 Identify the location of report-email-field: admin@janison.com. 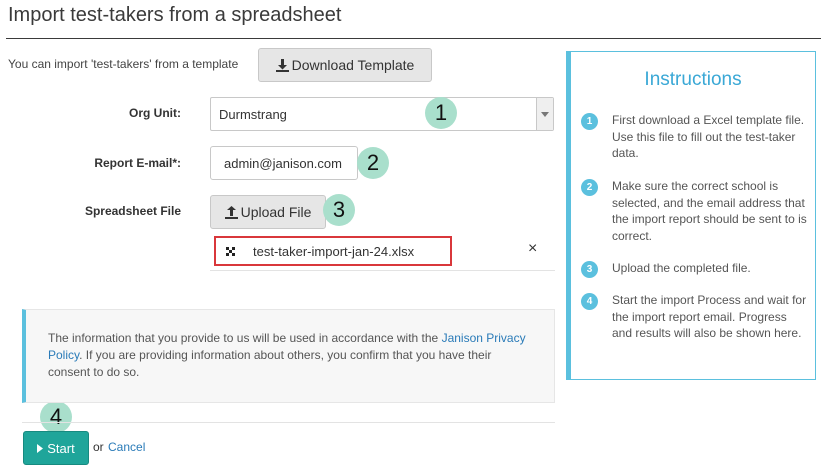
(284, 163).